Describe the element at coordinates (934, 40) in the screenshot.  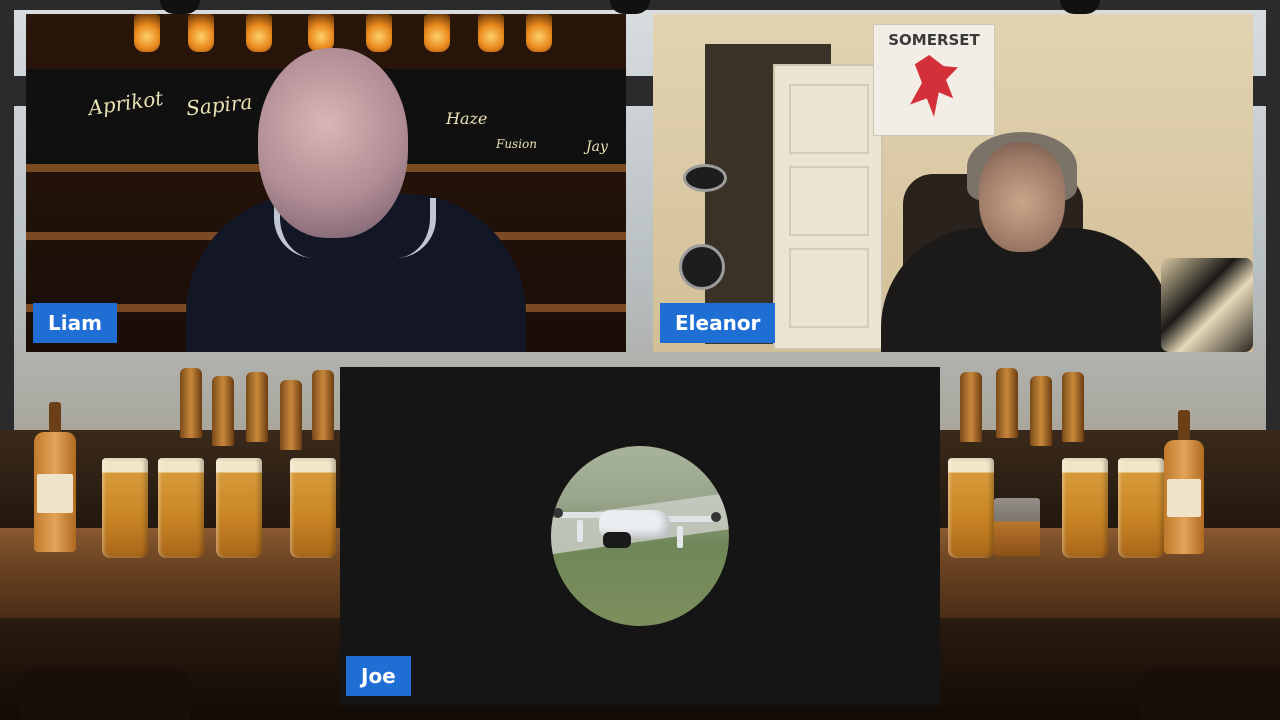
I see `flag-text: SOMERSET` at that location.